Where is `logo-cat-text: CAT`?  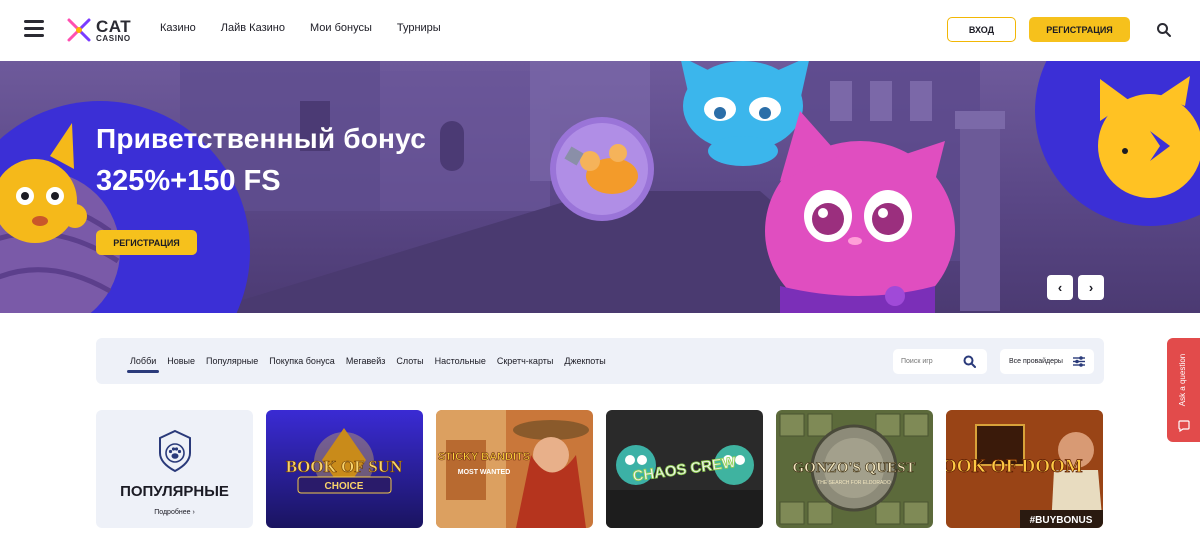
logo-cat-text: CAT is located at coordinates (114, 26).